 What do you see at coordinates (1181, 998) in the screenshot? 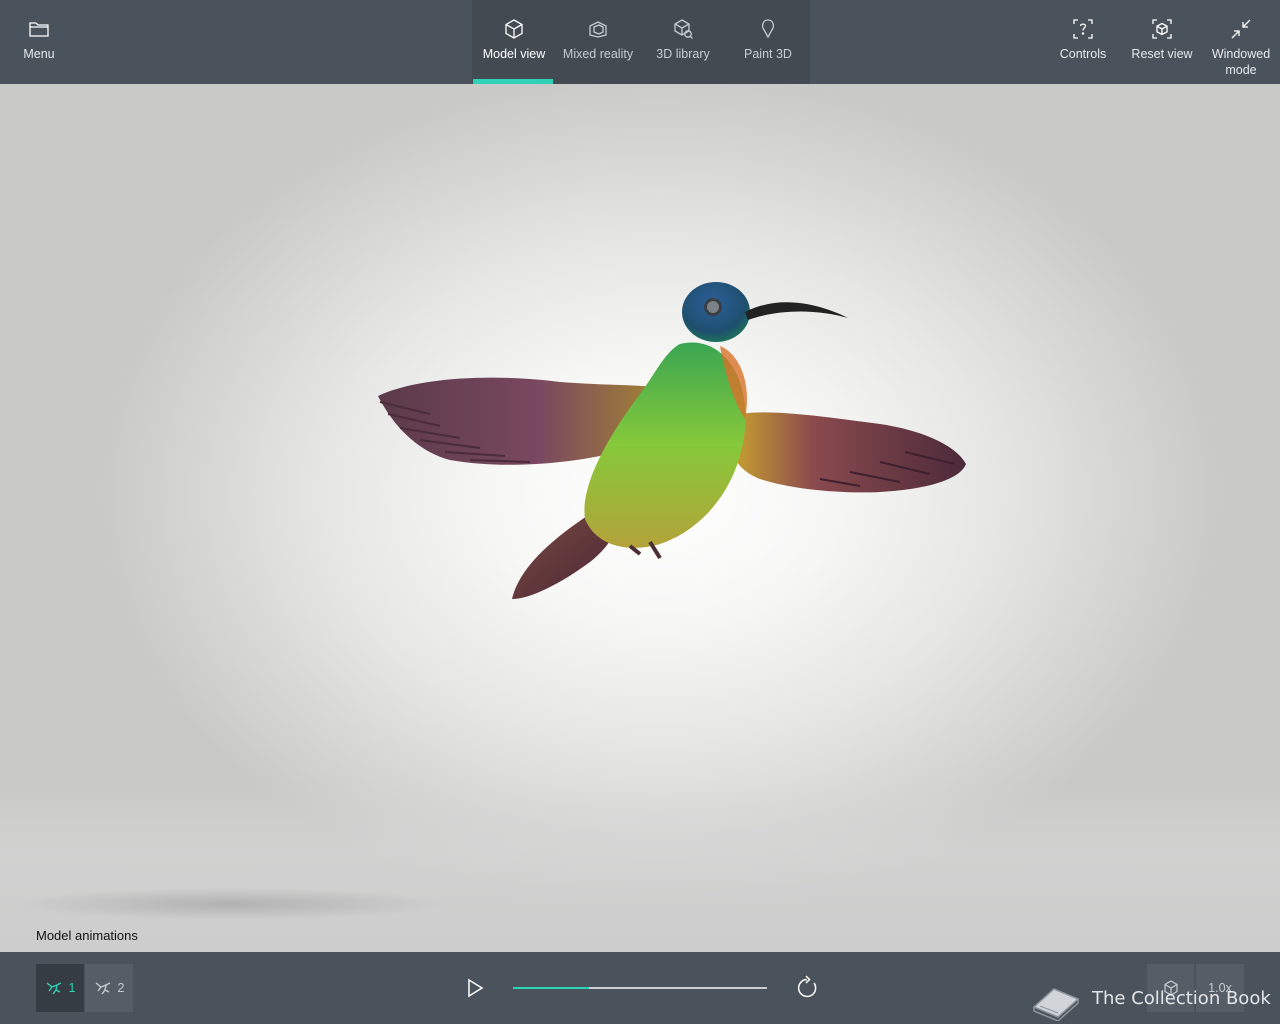
I see `watermark-text: The Collection Book` at bounding box center [1181, 998].